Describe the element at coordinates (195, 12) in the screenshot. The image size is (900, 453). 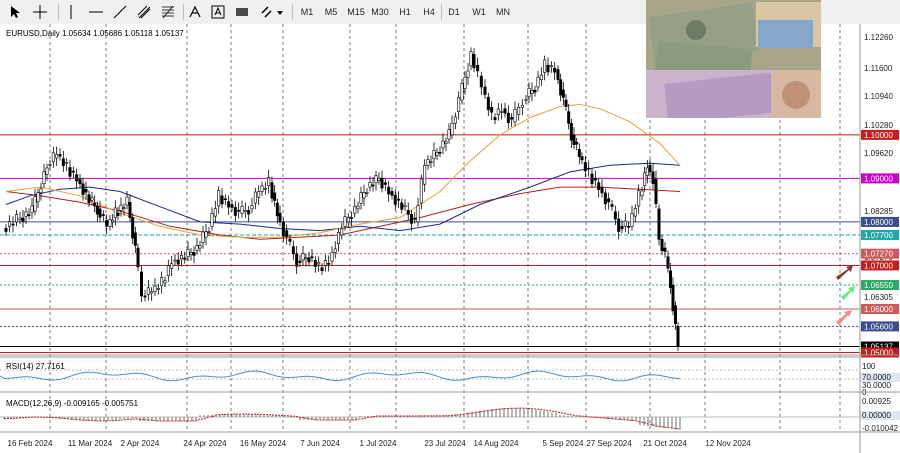
I see `text-tool-icon` at that location.